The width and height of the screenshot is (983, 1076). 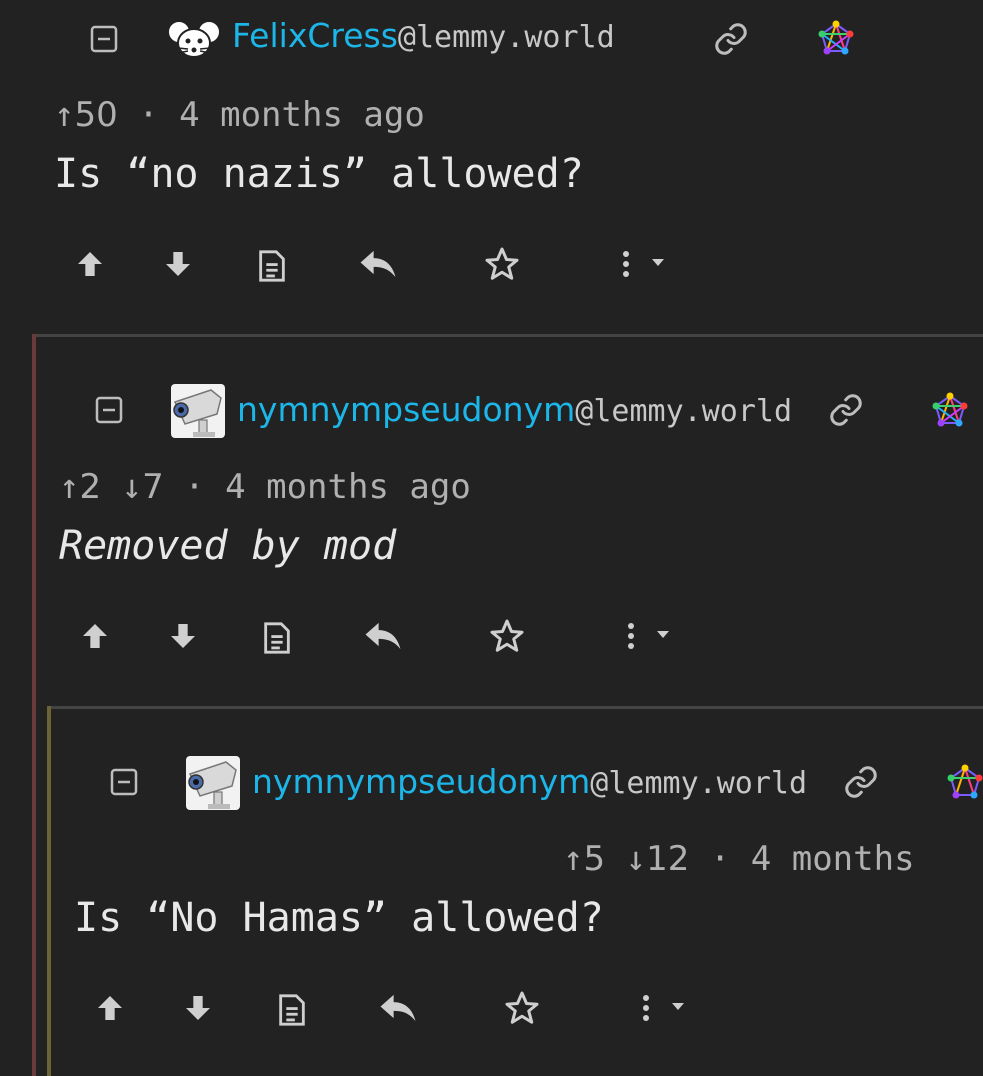 I want to click on removed-notice: Removed by mod, so click(x=228, y=546).